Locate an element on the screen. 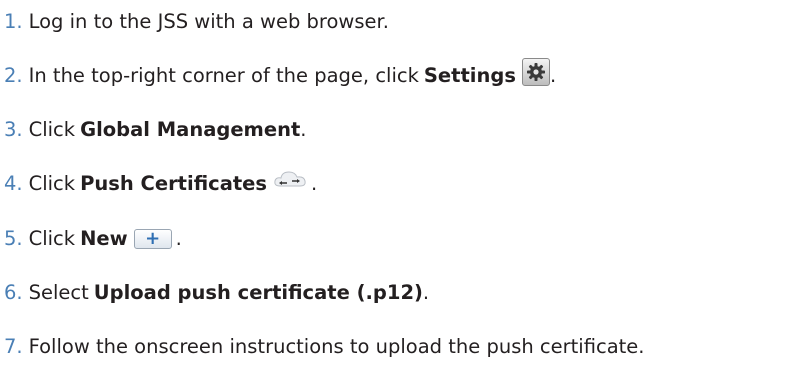  new-button: + is located at coordinates (152, 238).